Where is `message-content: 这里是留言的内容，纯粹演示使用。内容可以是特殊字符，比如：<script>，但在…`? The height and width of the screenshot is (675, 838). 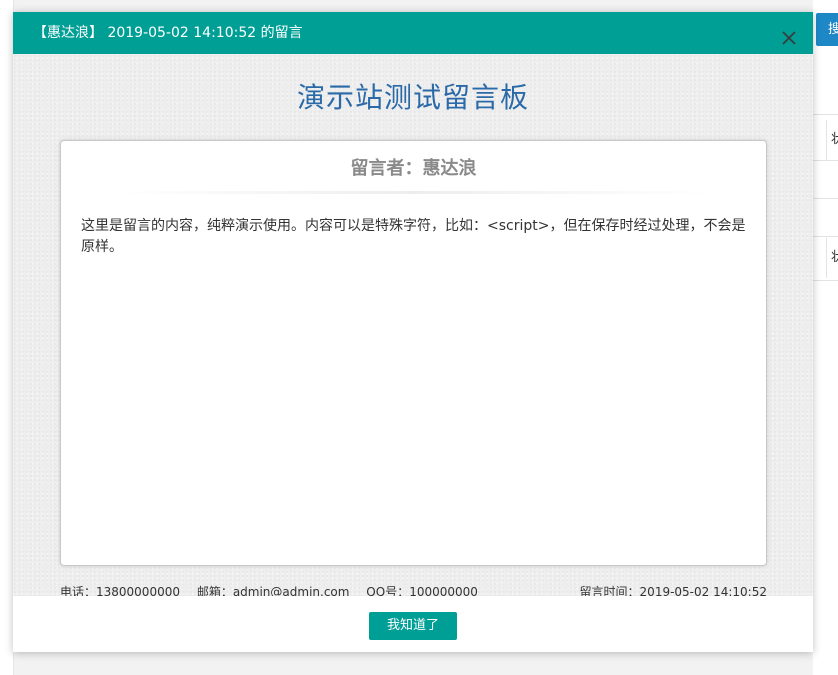
message-content: 这里是留言的内容，纯粹演示使用。内容可以是特殊字符，比如：<script>，但在… is located at coordinates (413, 236).